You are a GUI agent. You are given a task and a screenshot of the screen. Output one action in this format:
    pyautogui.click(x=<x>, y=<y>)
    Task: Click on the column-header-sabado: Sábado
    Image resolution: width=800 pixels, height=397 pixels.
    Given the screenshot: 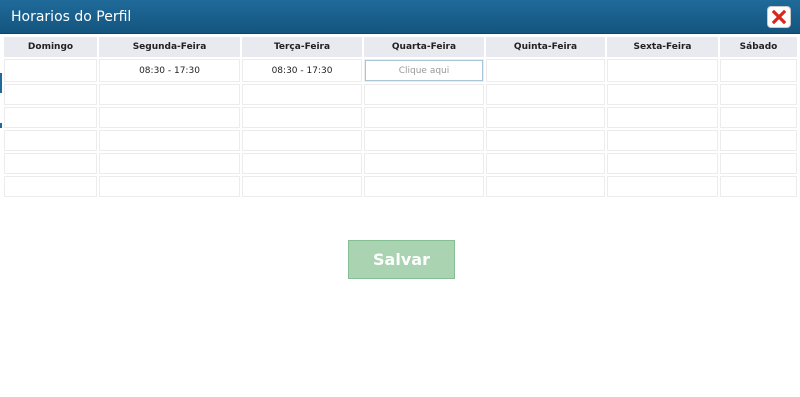 What is the action you would take?
    pyautogui.click(x=758, y=47)
    